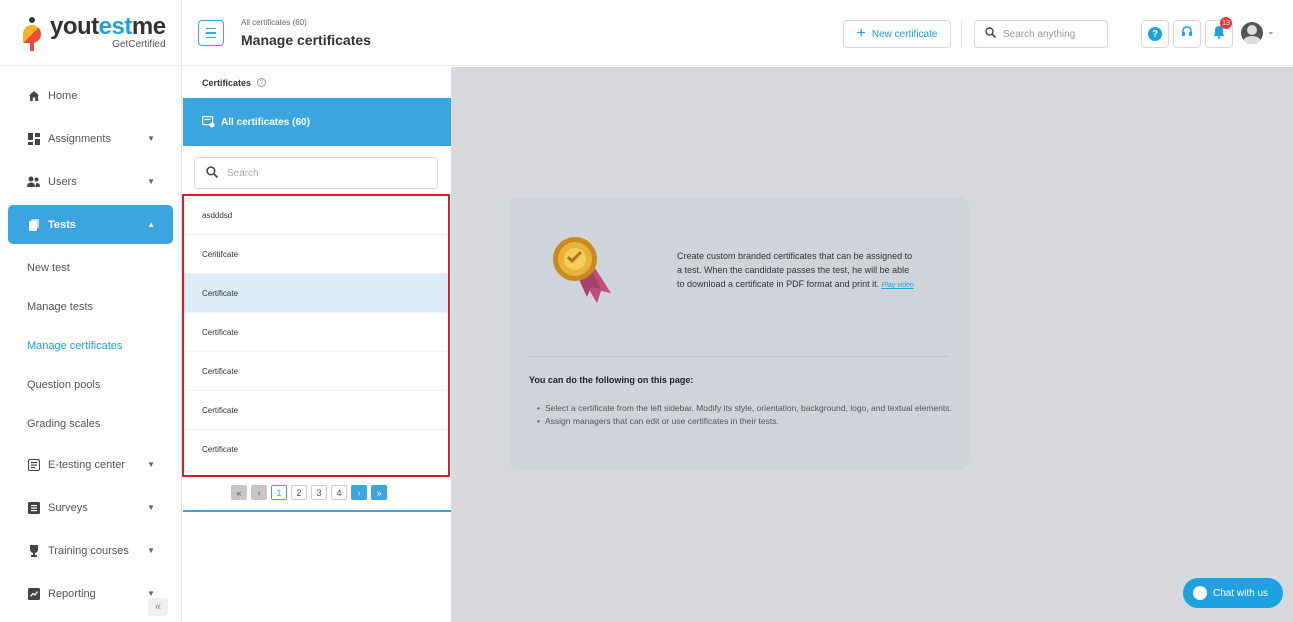 The image size is (1293, 622). Describe the element at coordinates (1226, 23) in the screenshot. I see `notification-count-badge: 13` at that location.